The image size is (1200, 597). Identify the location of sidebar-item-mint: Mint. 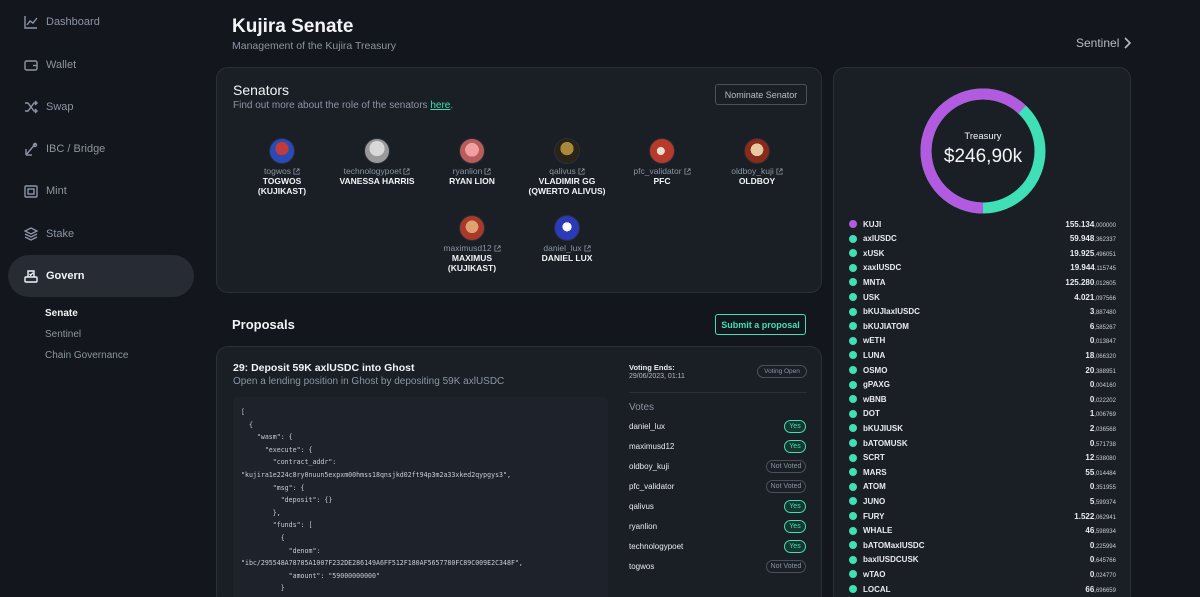
(101, 191).